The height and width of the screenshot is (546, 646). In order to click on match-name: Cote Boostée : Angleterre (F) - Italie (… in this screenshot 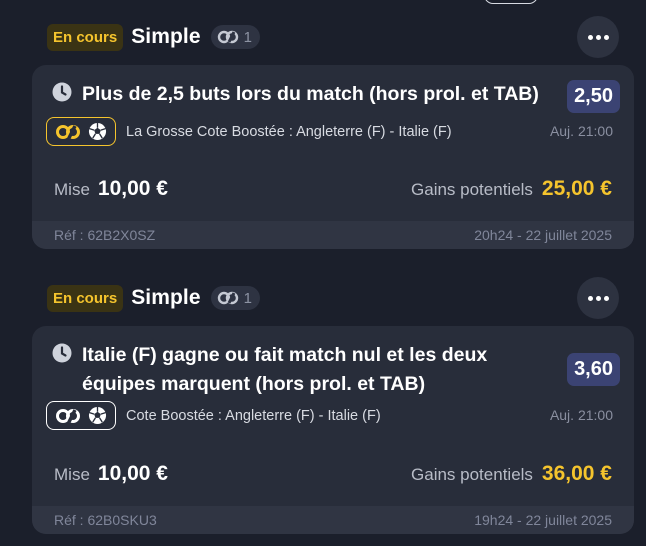, I will do `click(253, 415)`.